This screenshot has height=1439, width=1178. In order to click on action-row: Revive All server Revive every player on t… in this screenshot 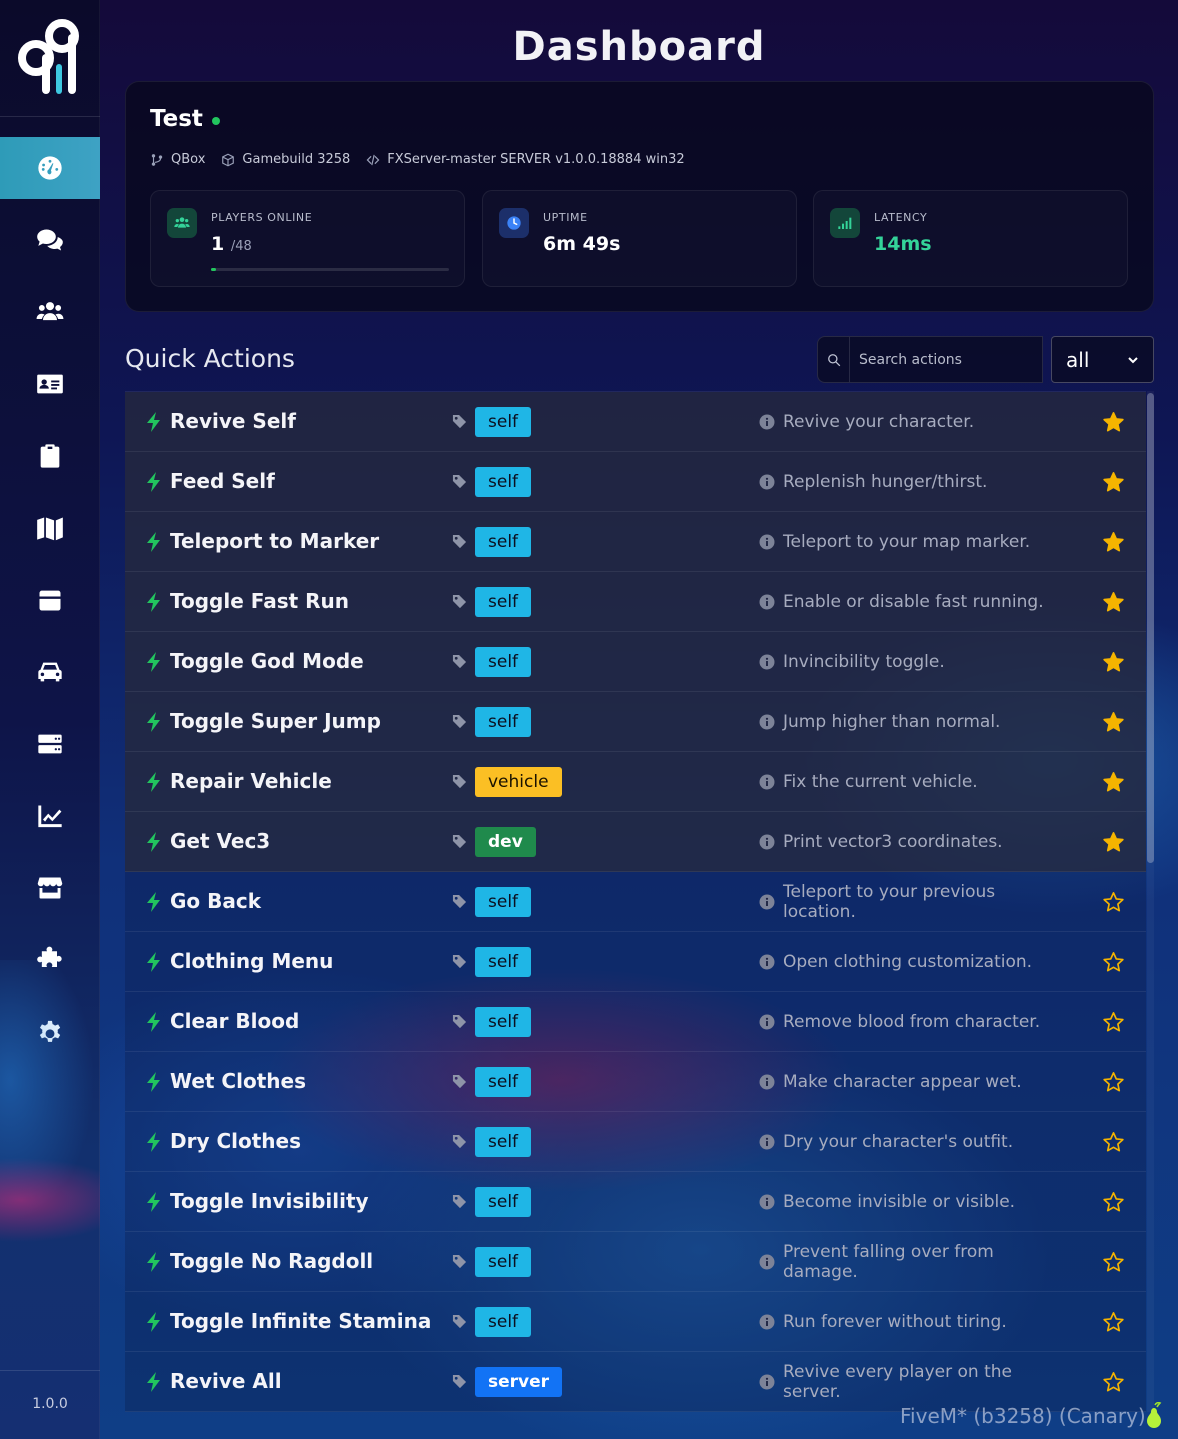, I will do `click(635, 1382)`.